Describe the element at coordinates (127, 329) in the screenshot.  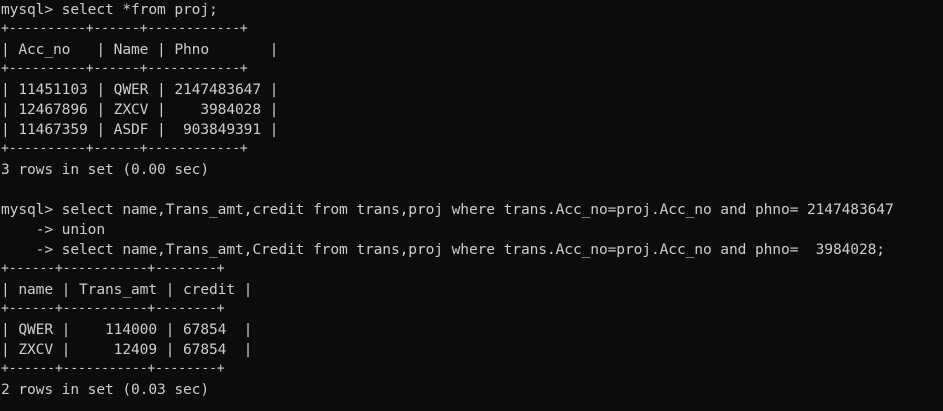
I see `table-row: | QWER | 114000 | 67854 |` at that location.